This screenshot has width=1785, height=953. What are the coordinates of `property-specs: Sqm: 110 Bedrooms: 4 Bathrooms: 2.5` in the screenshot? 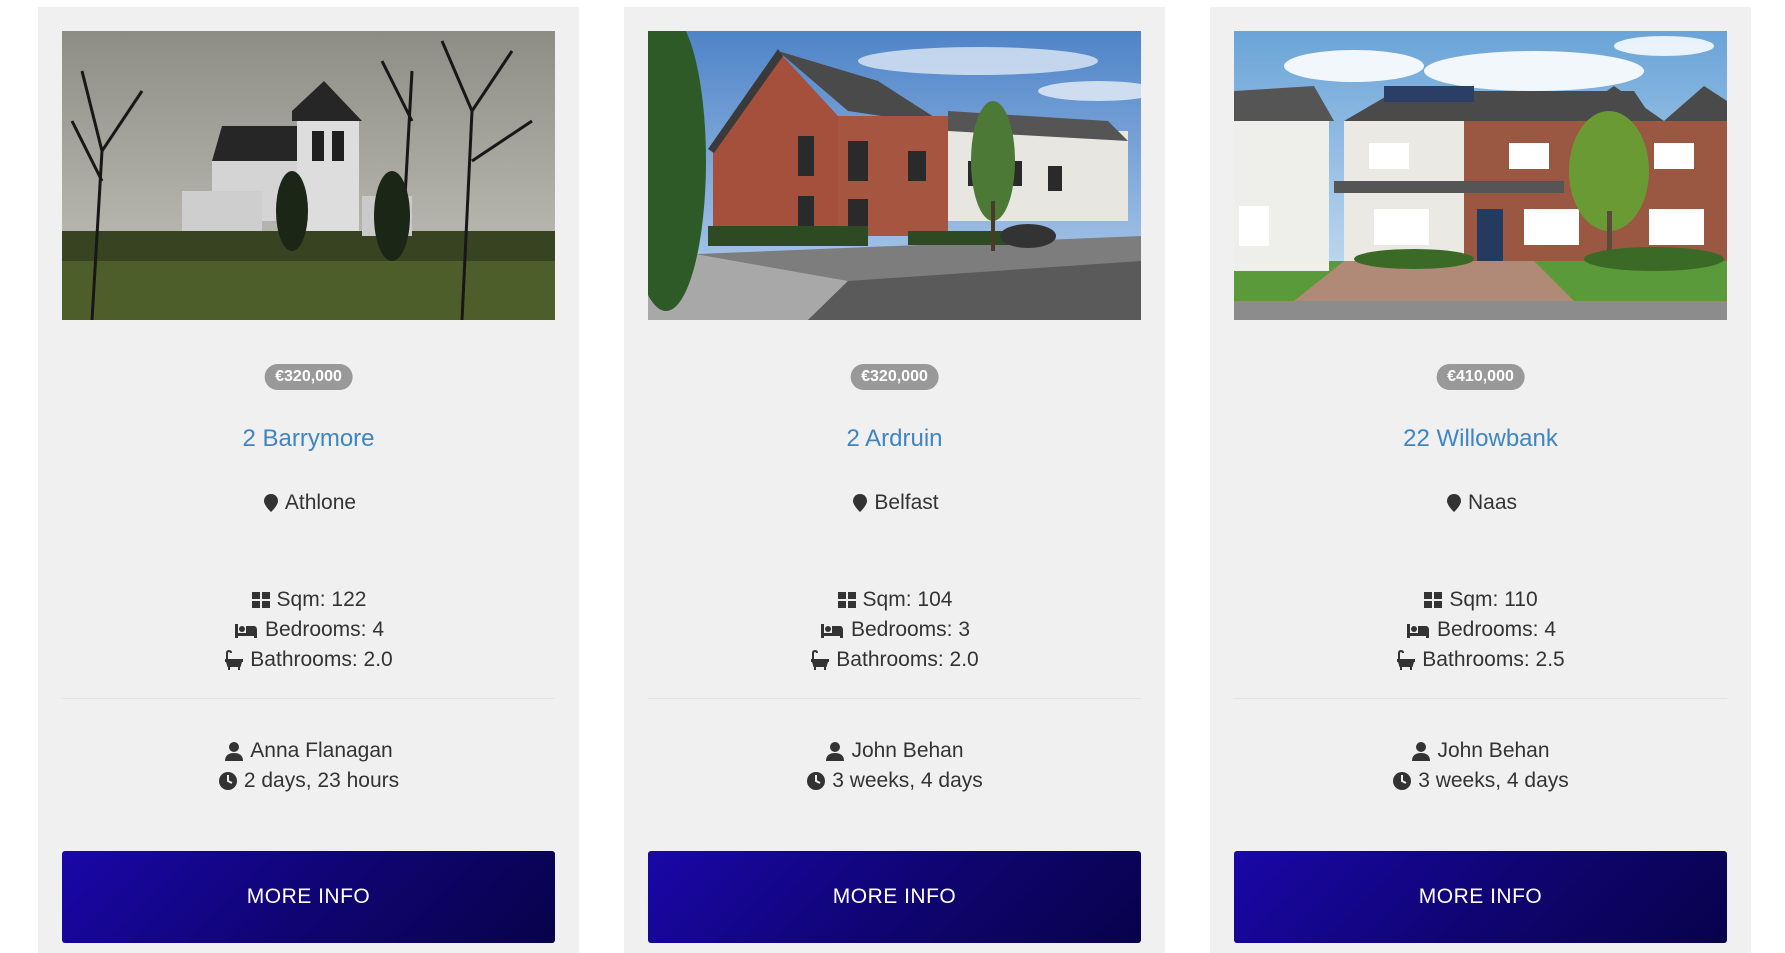 It's located at (1480, 630).